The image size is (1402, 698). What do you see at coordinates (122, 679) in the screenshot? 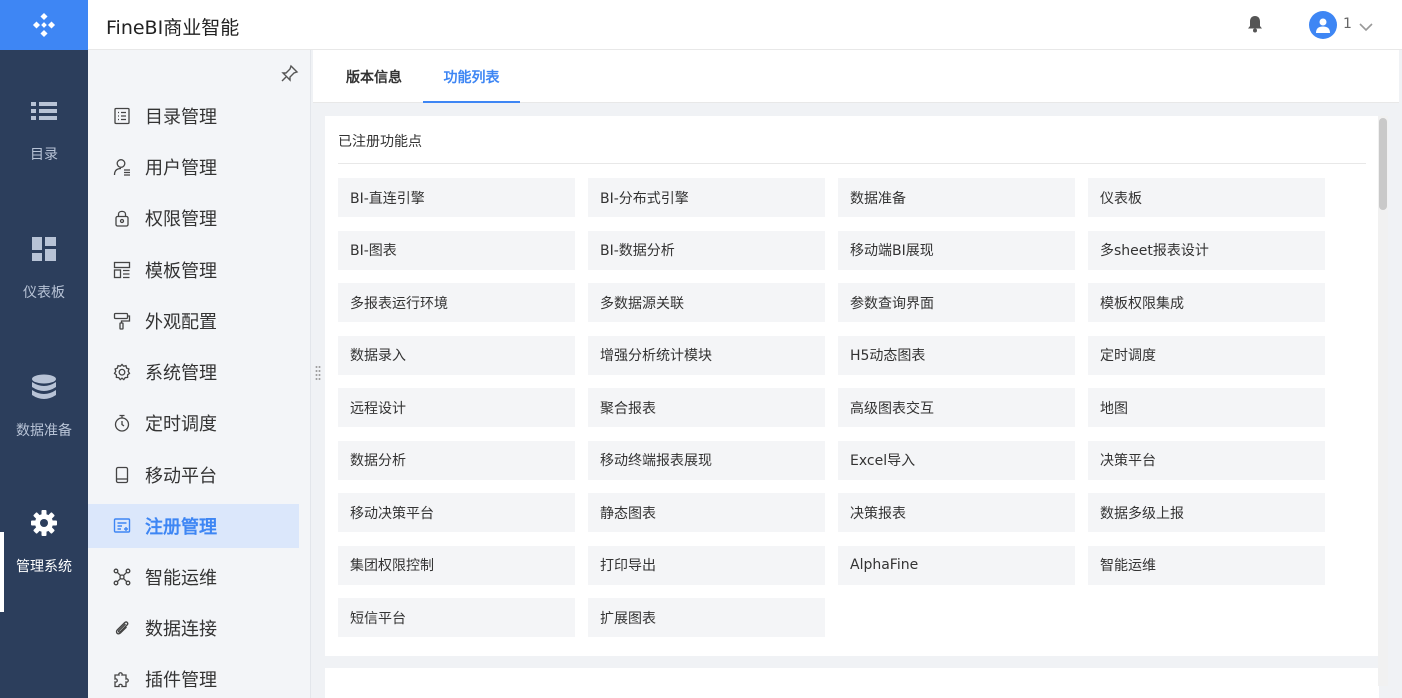
I see `puzzle-icon` at bounding box center [122, 679].